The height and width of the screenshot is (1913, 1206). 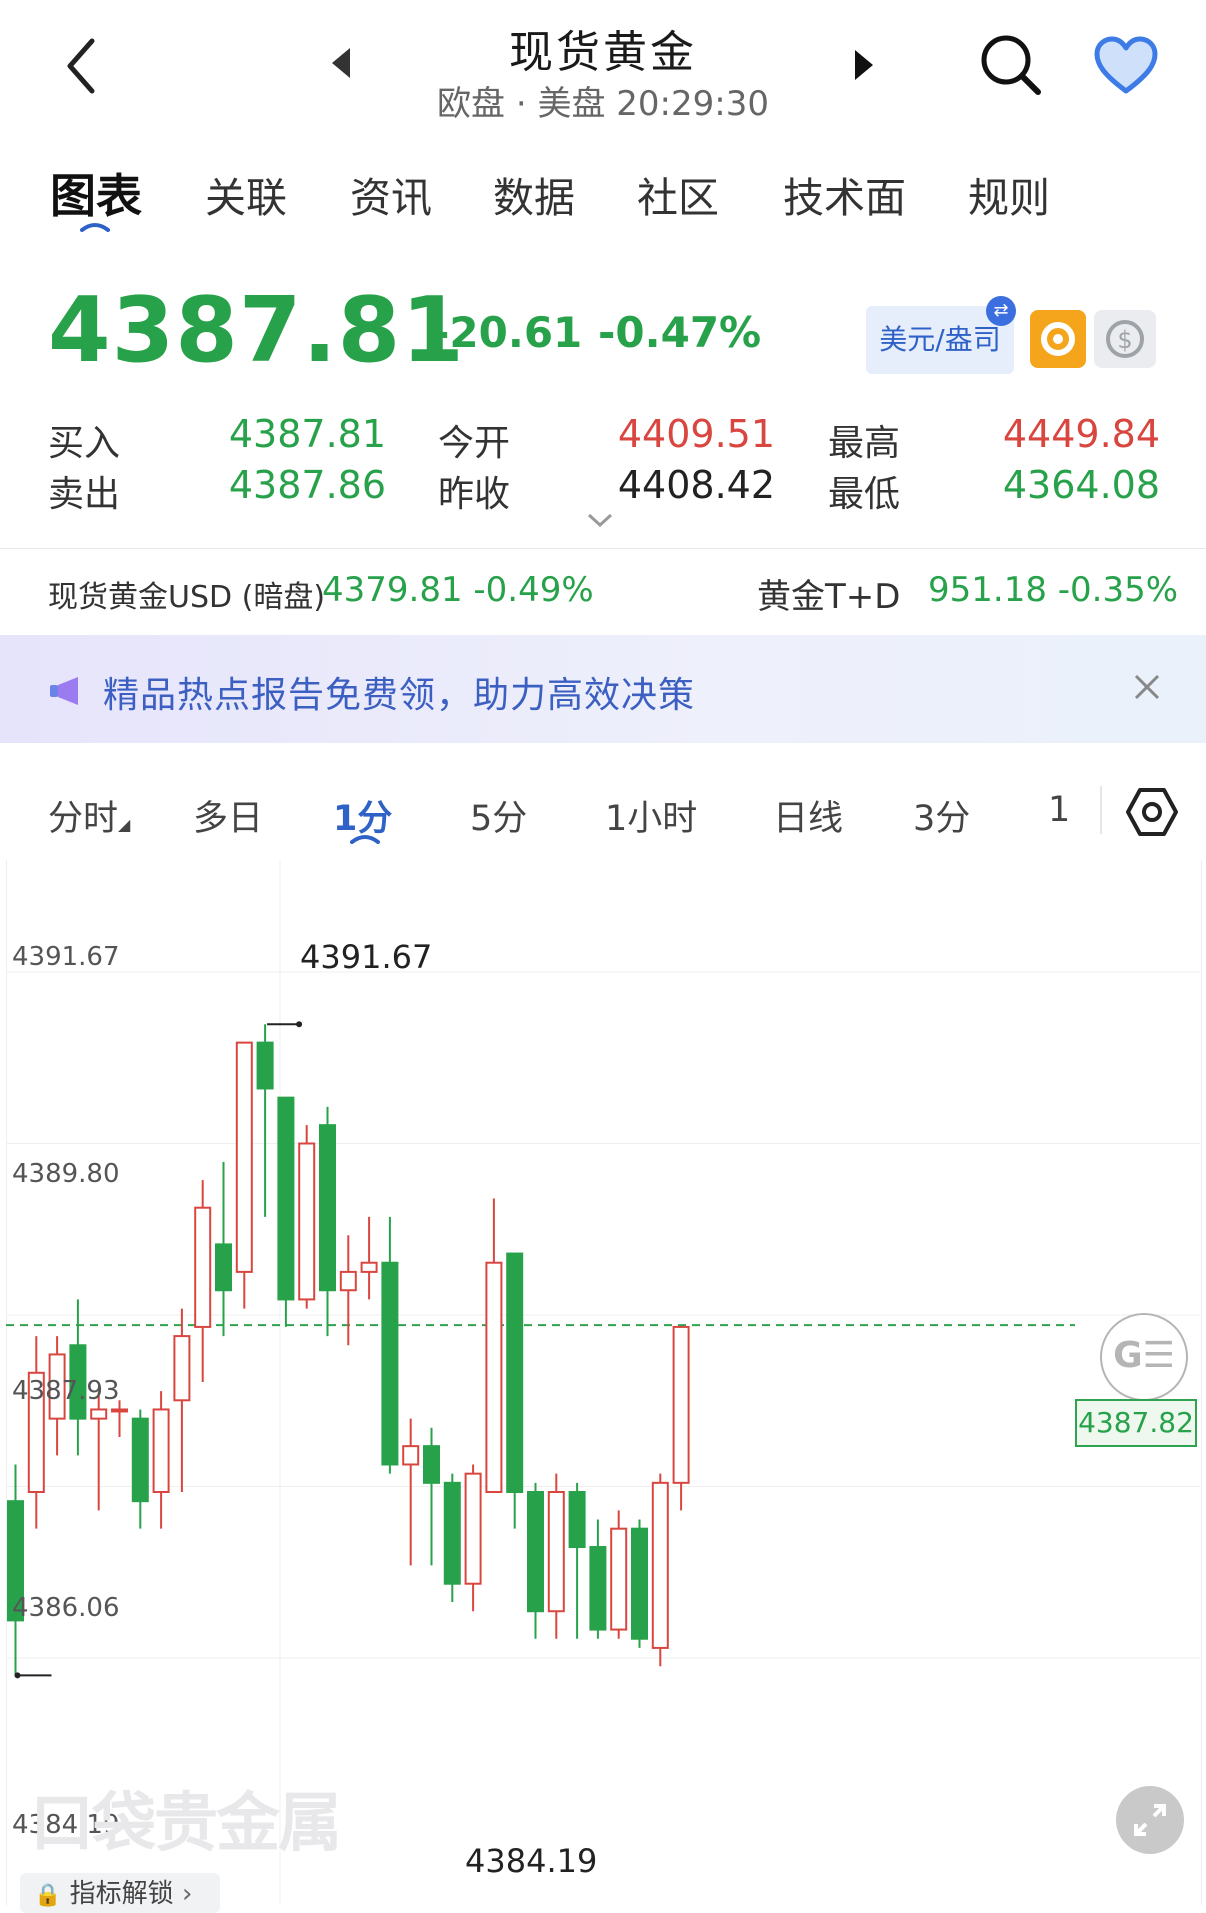 I want to click on period-3min: 3分, so click(x=941, y=815).